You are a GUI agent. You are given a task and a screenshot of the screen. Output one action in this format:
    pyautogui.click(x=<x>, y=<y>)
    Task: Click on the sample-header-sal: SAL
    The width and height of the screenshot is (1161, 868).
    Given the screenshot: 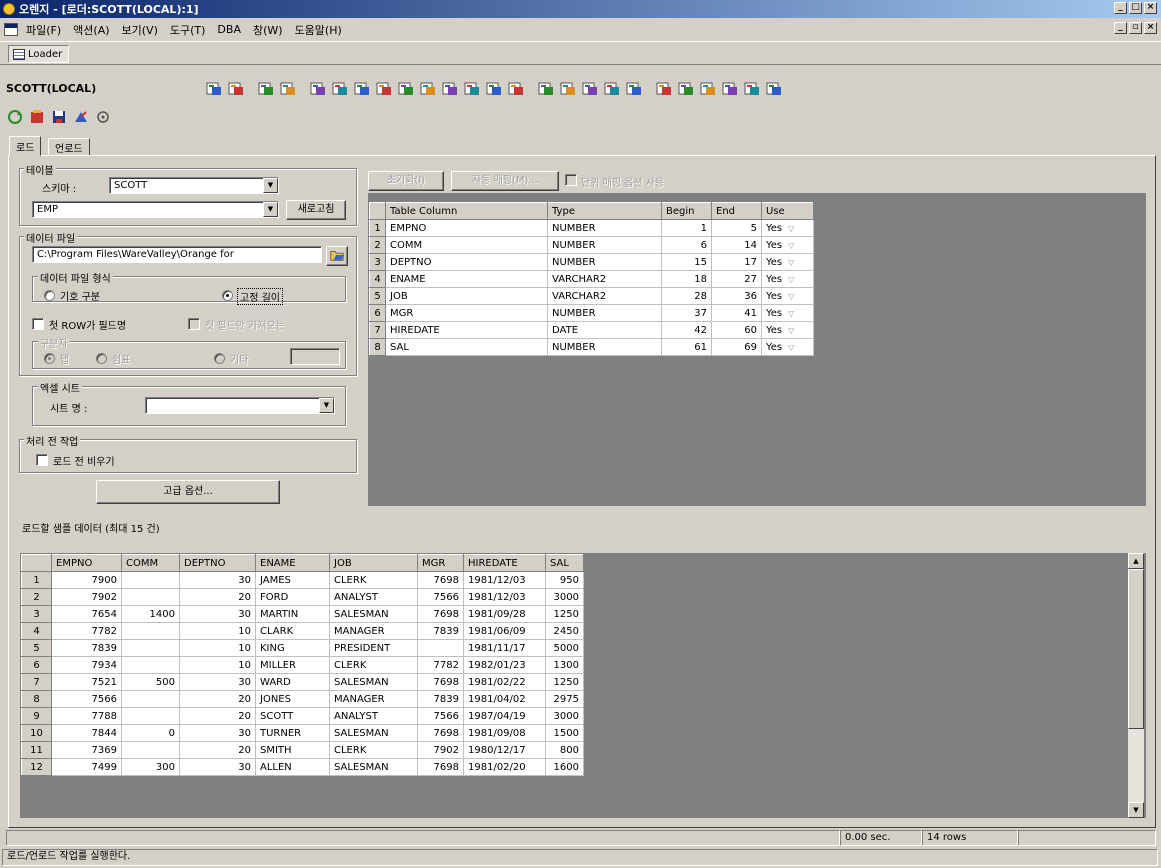 What is the action you would take?
    pyautogui.click(x=564, y=563)
    